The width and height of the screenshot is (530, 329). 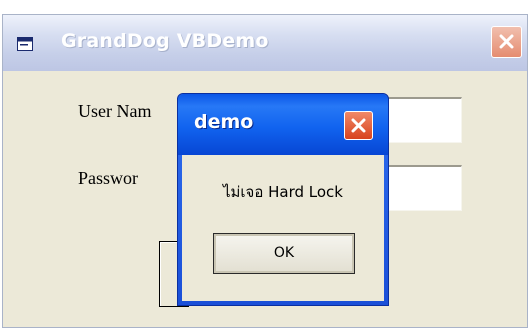 I want to click on ok-button: OK, so click(x=284, y=253).